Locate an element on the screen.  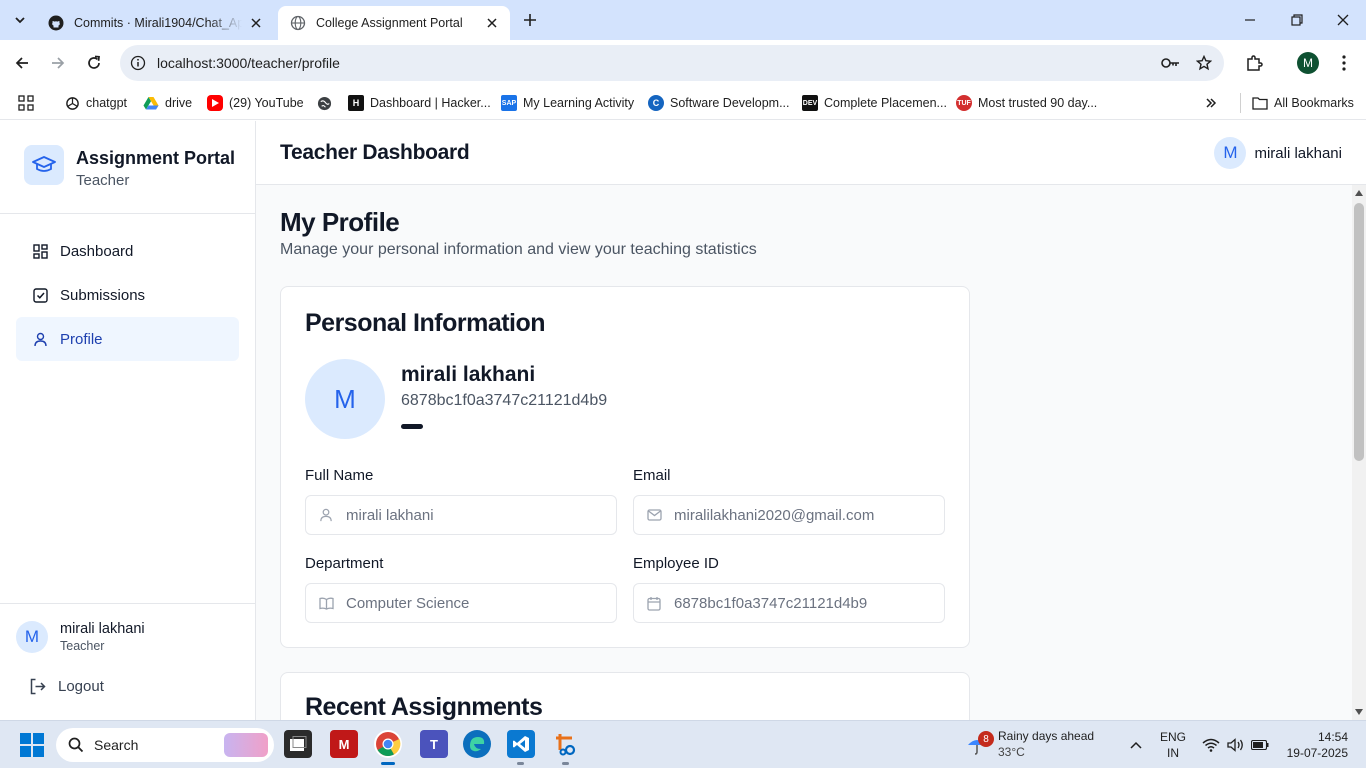
bookmark-label: drive is located at coordinates (179, 103).